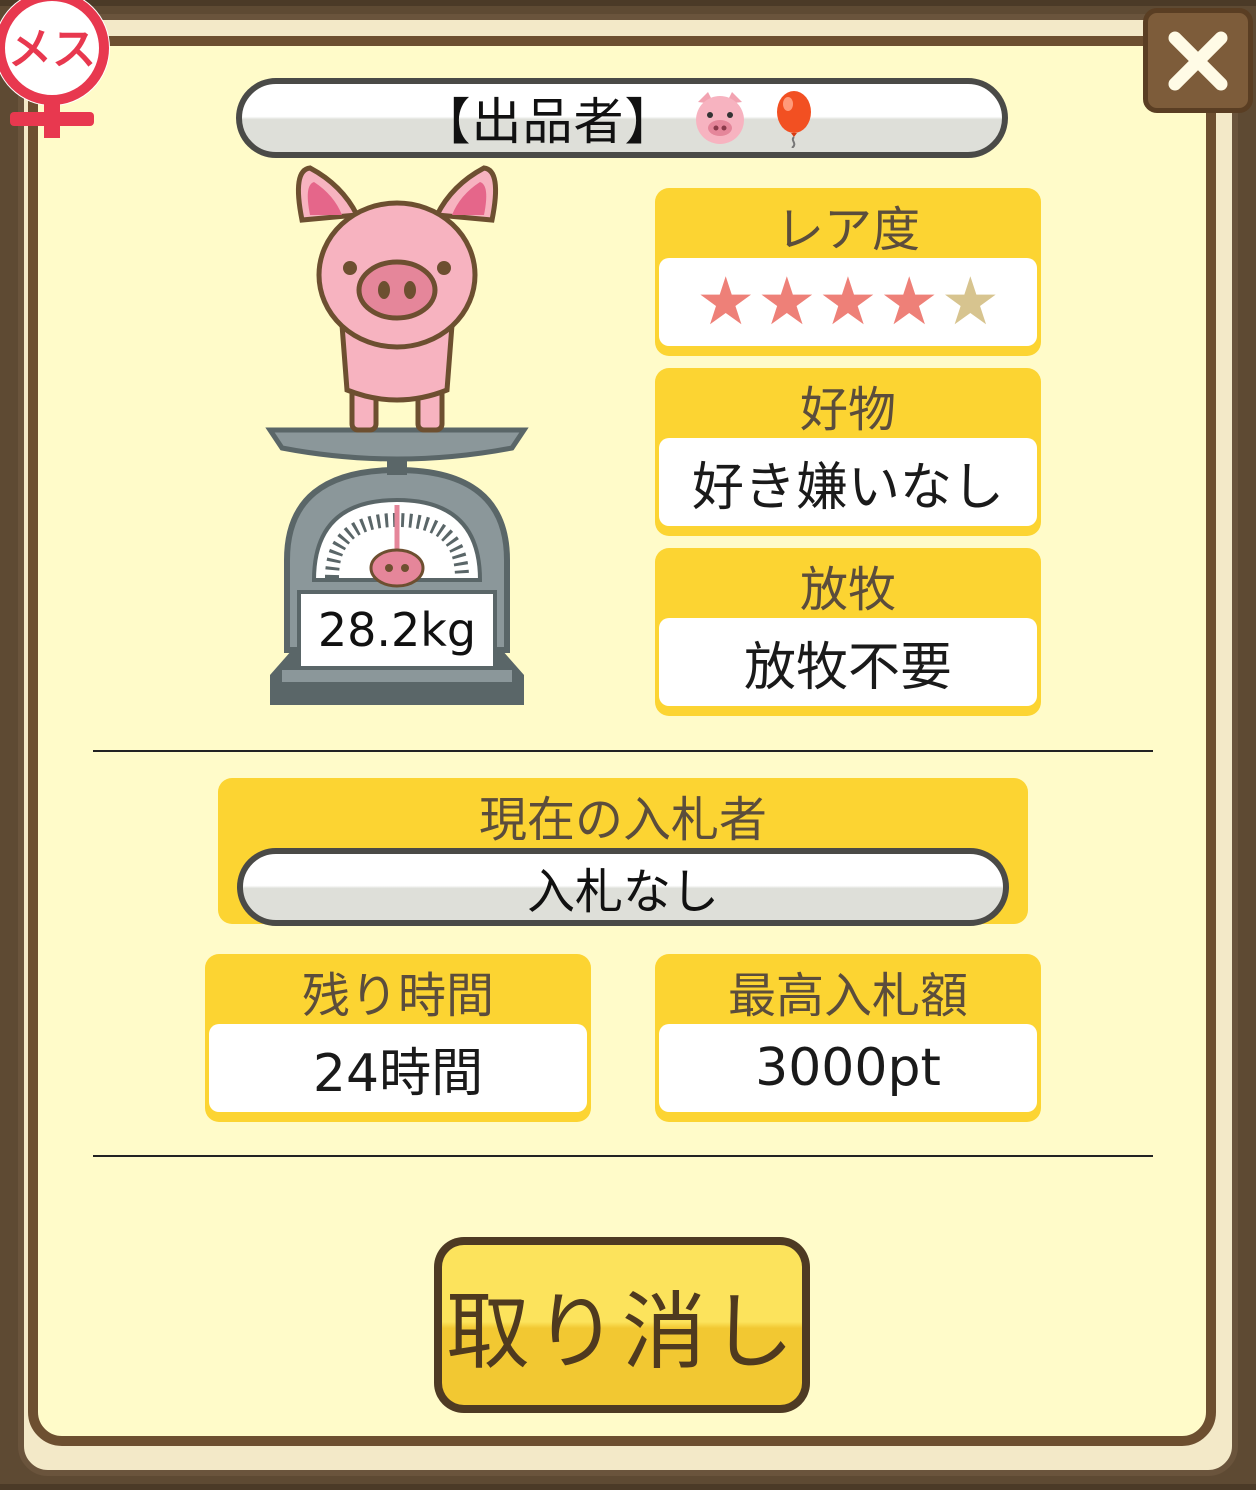 Image resolution: width=1256 pixels, height=1490 pixels. I want to click on max-bid-box: 最高入札額 3000pt, so click(848, 1038).